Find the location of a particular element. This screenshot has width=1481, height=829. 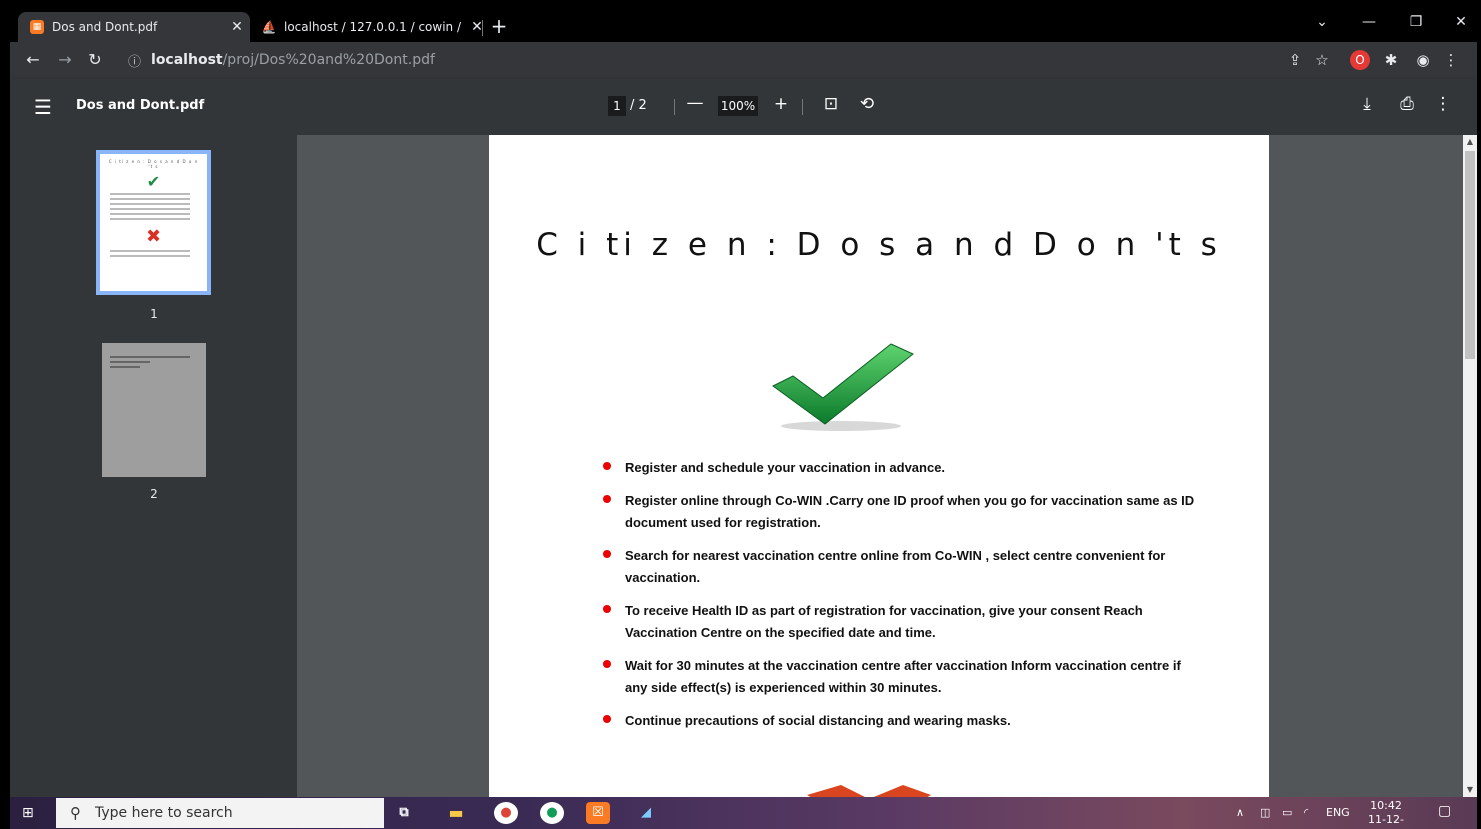

info-icon: ⓘ is located at coordinates (134, 60).